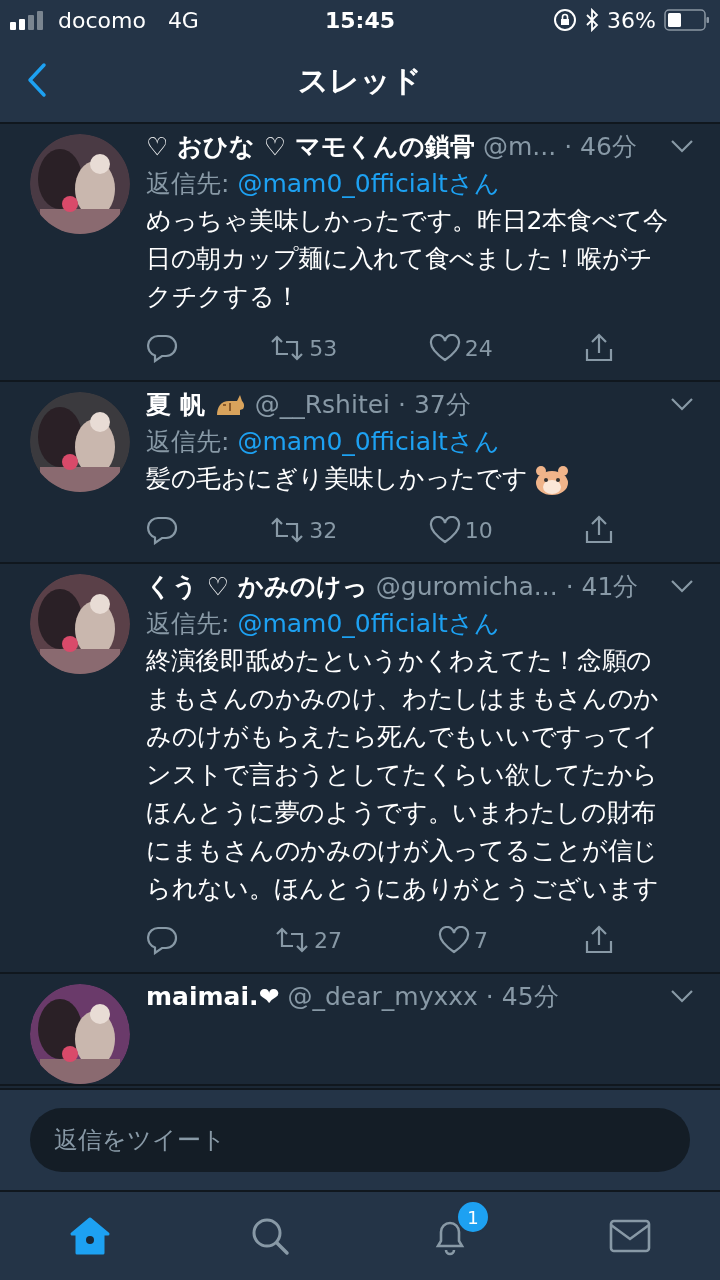  Describe the element at coordinates (257, 586) in the screenshot. I see `user-name: くう ♡ かみのけっ` at that location.